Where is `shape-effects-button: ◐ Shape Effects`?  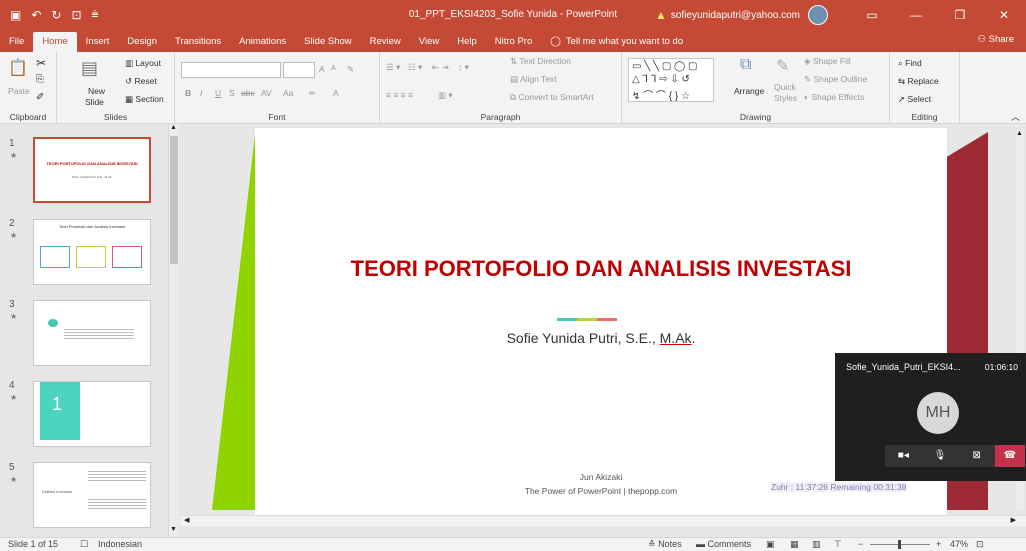
shape-effects-button: ◐ Shape Effects is located at coordinates (834, 97).